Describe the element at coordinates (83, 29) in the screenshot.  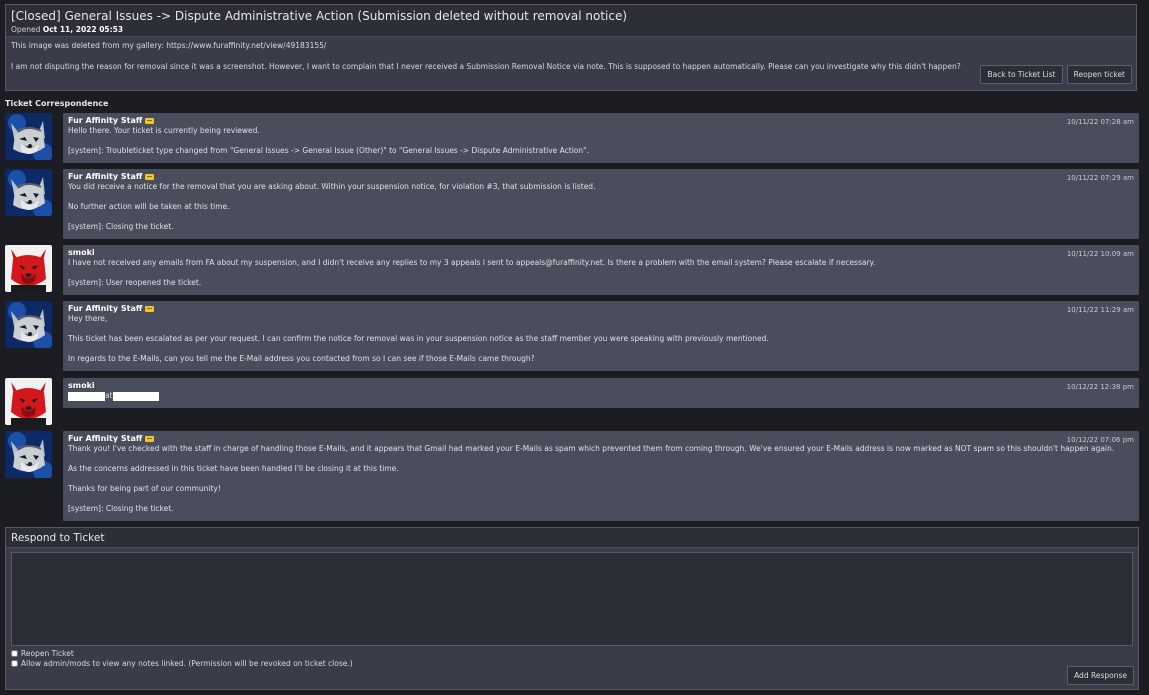
I see `opened-date: Oct 11, 2022 05:53` at that location.